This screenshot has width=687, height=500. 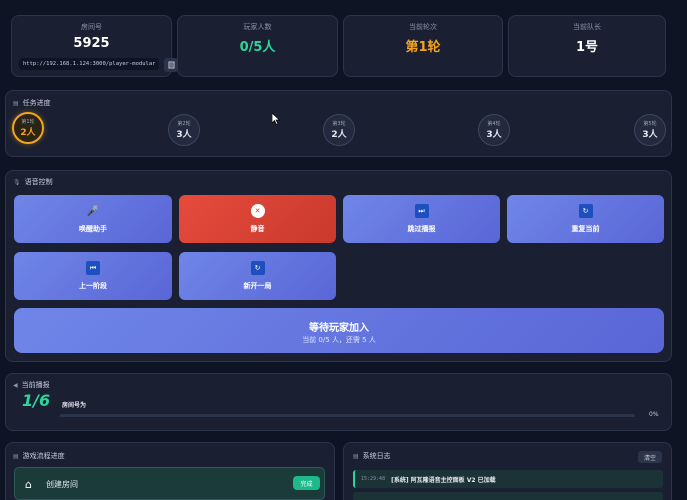 I want to click on home-icon: ⌂, so click(x=28, y=484).